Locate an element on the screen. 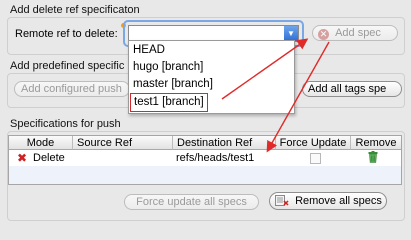  add-icon: ✕ is located at coordinates (323, 34).